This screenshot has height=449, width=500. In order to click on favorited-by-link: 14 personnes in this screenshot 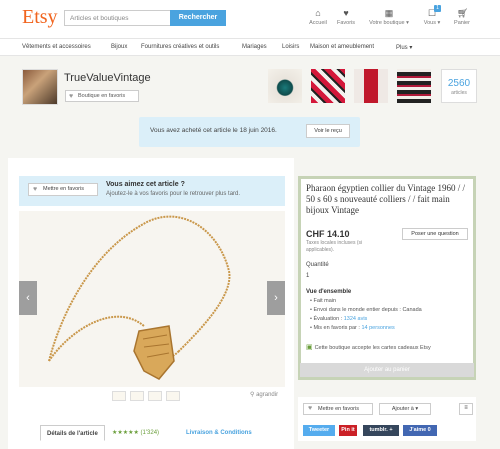, I will do `click(377, 328)`.